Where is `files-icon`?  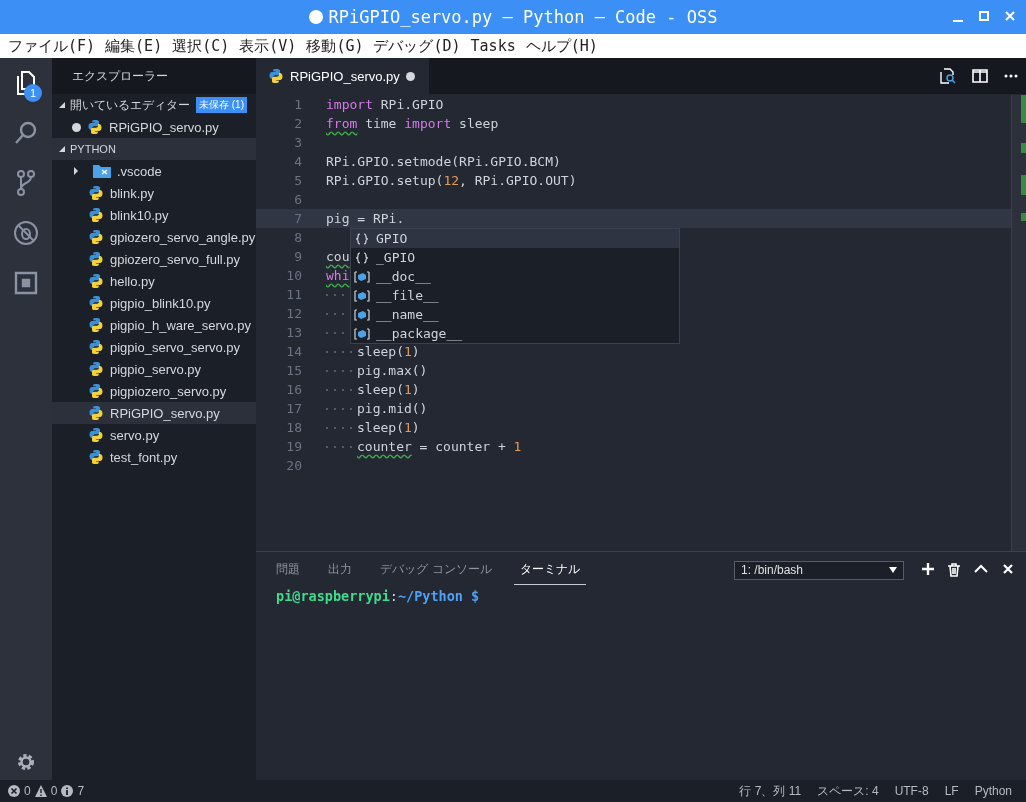
files-icon is located at coordinates (26, 83).